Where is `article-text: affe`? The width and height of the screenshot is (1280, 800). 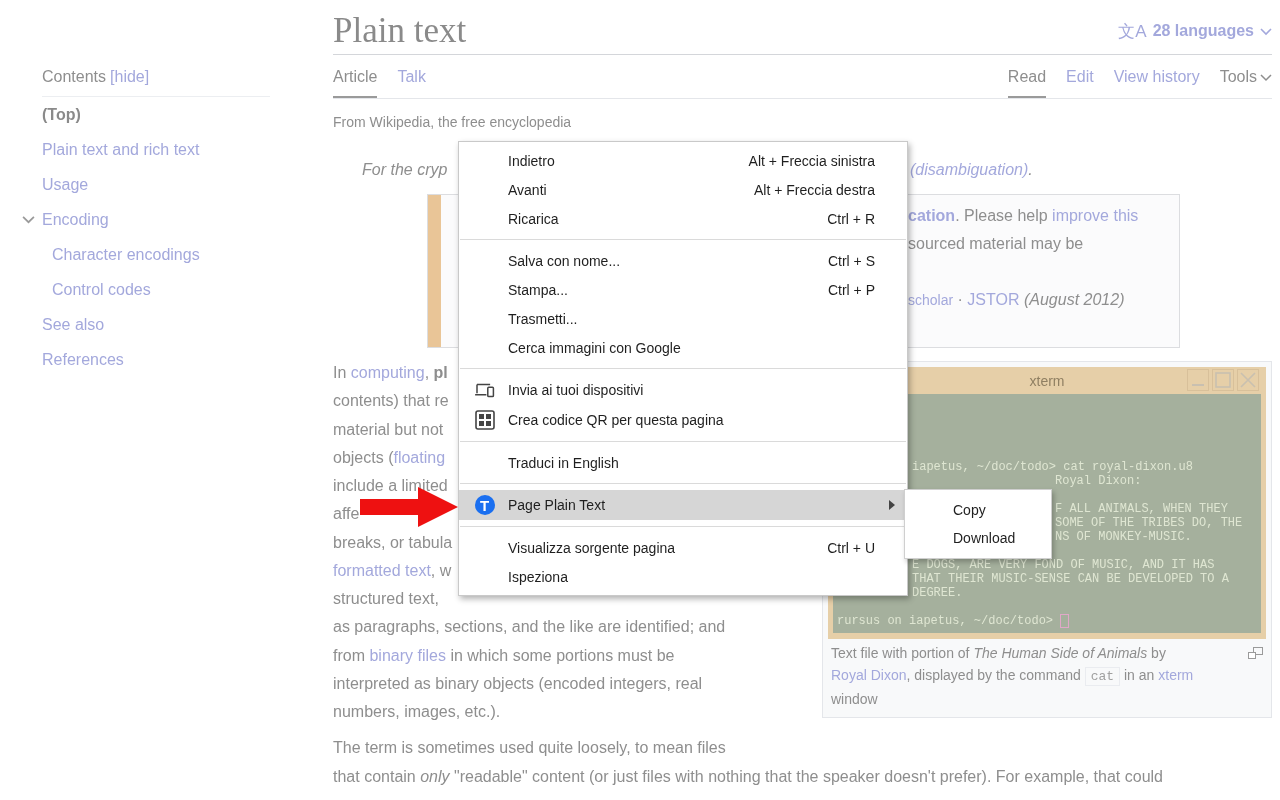
article-text: affe is located at coordinates (346, 514).